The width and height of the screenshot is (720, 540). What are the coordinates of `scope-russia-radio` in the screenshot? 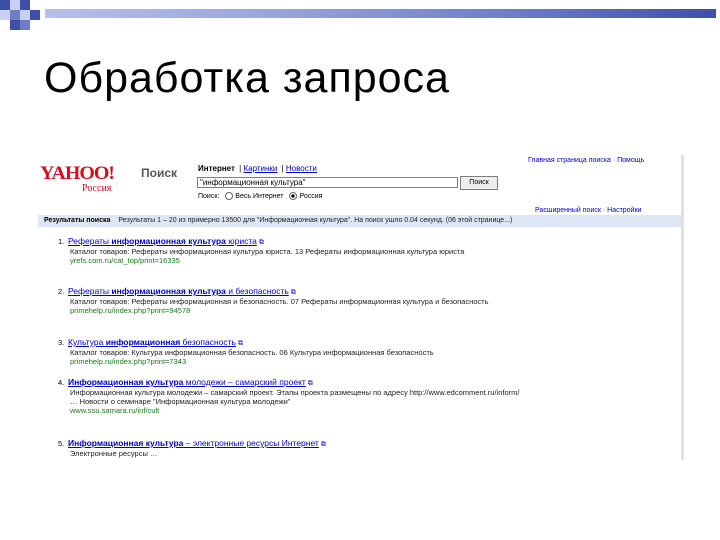 It's located at (293, 196).